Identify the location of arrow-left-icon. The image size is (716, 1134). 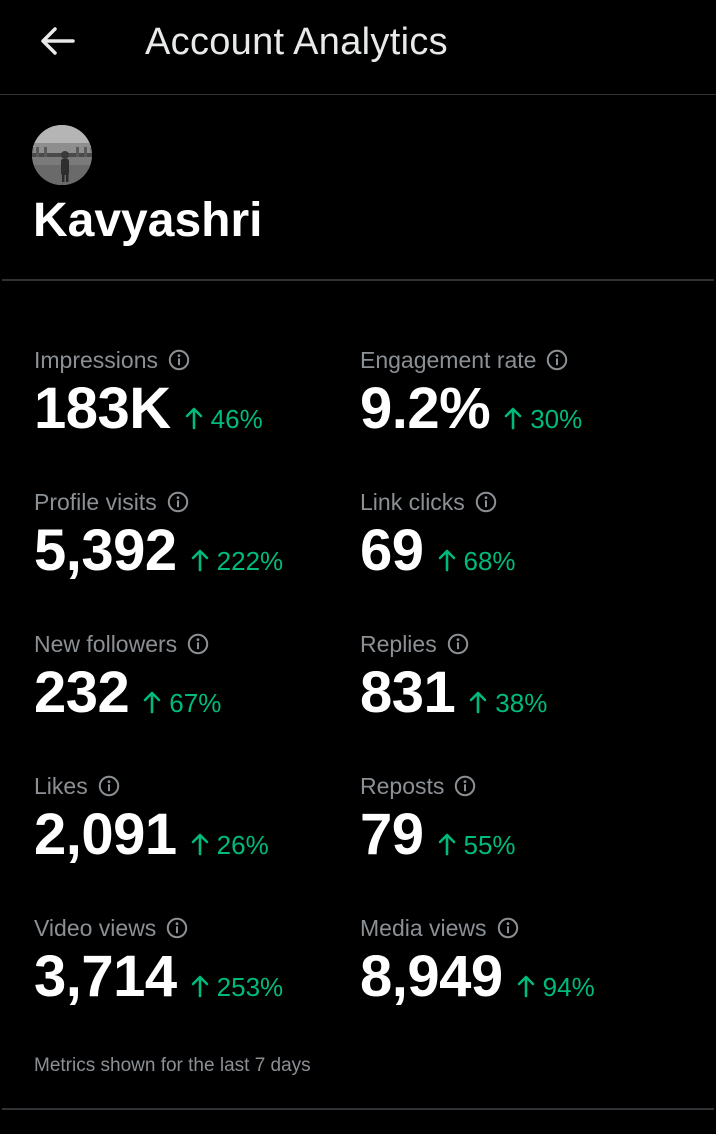
(58, 41).